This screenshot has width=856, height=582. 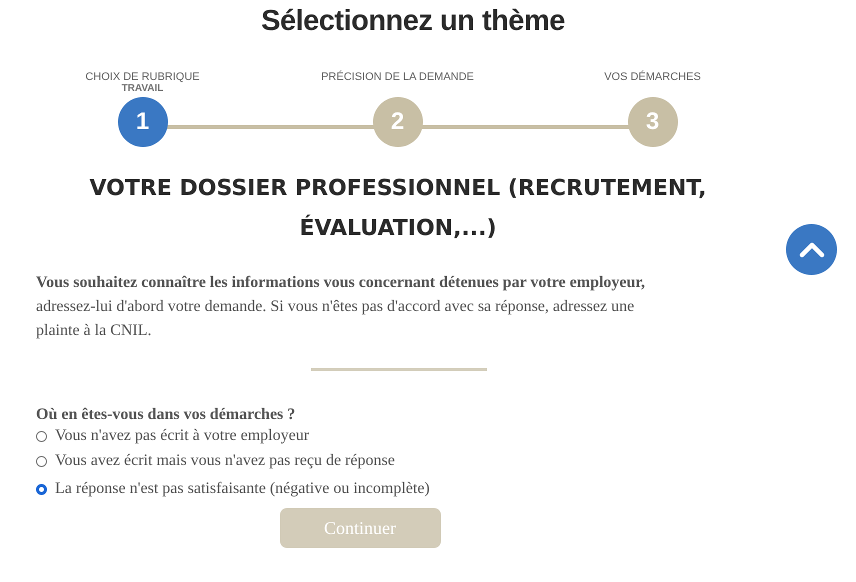 I want to click on step-label: VOS DÉMARCHES, so click(x=652, y=77).